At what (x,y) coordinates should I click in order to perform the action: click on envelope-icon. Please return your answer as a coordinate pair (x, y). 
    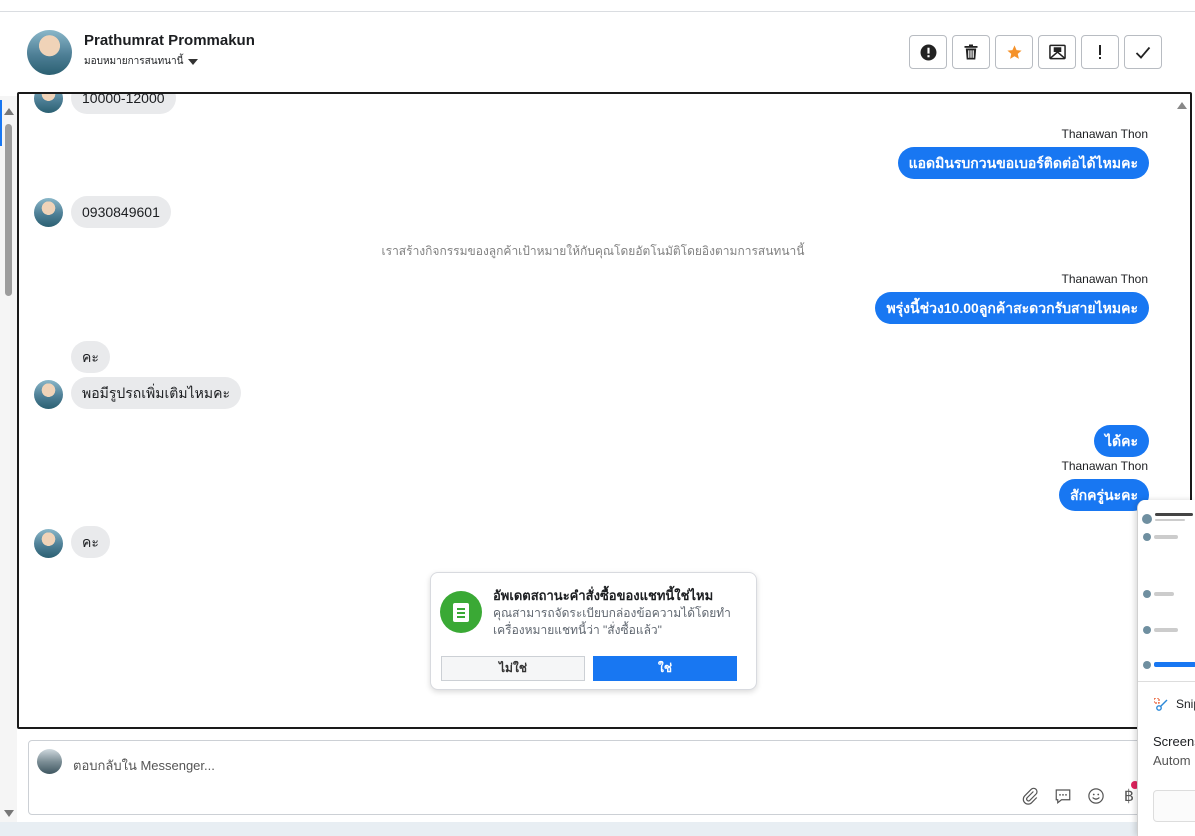
    Looking at the image, I should click on (1057, 52).